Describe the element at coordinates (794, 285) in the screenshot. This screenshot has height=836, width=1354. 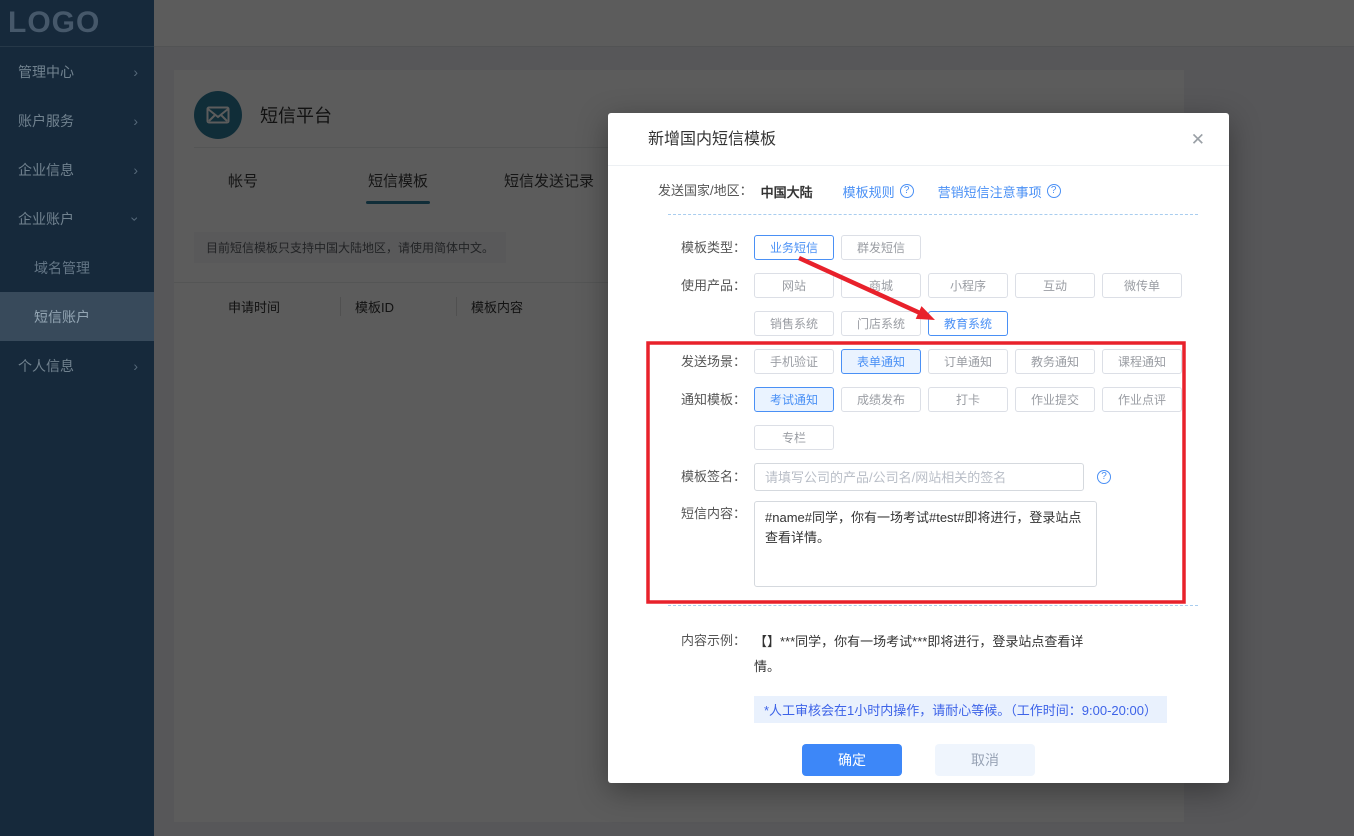
I see `option-website: 网站` at that location.